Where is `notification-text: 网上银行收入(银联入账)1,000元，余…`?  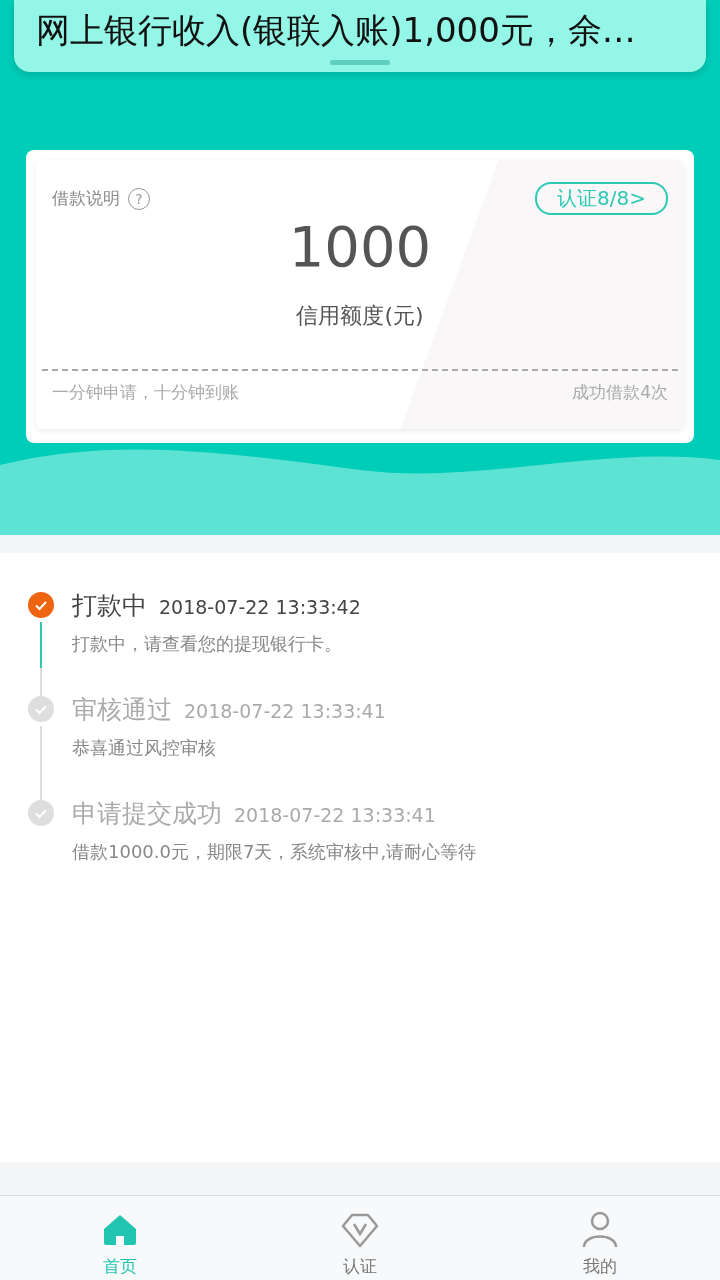
notification-text: 网上银行收入(银联入账)1,000元，余… is located at coordinates (336, 30).